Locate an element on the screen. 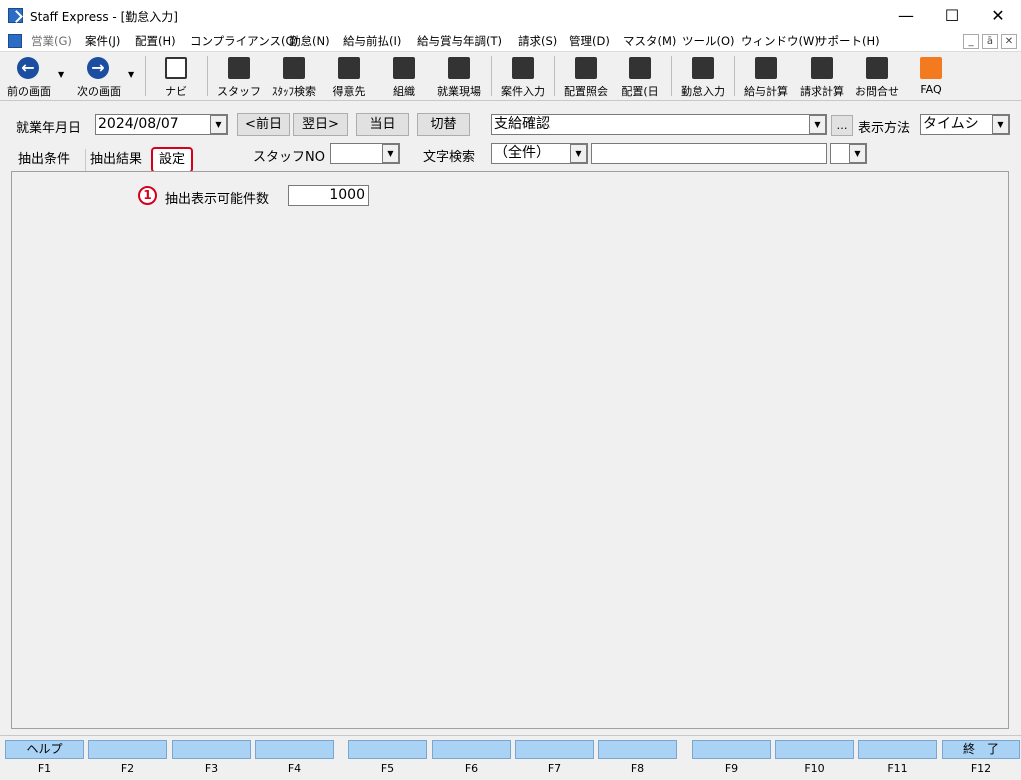 The height and width of the screenshot is (780, 1021). mdi-restore-button: ā is located at coordinates (990, 41).